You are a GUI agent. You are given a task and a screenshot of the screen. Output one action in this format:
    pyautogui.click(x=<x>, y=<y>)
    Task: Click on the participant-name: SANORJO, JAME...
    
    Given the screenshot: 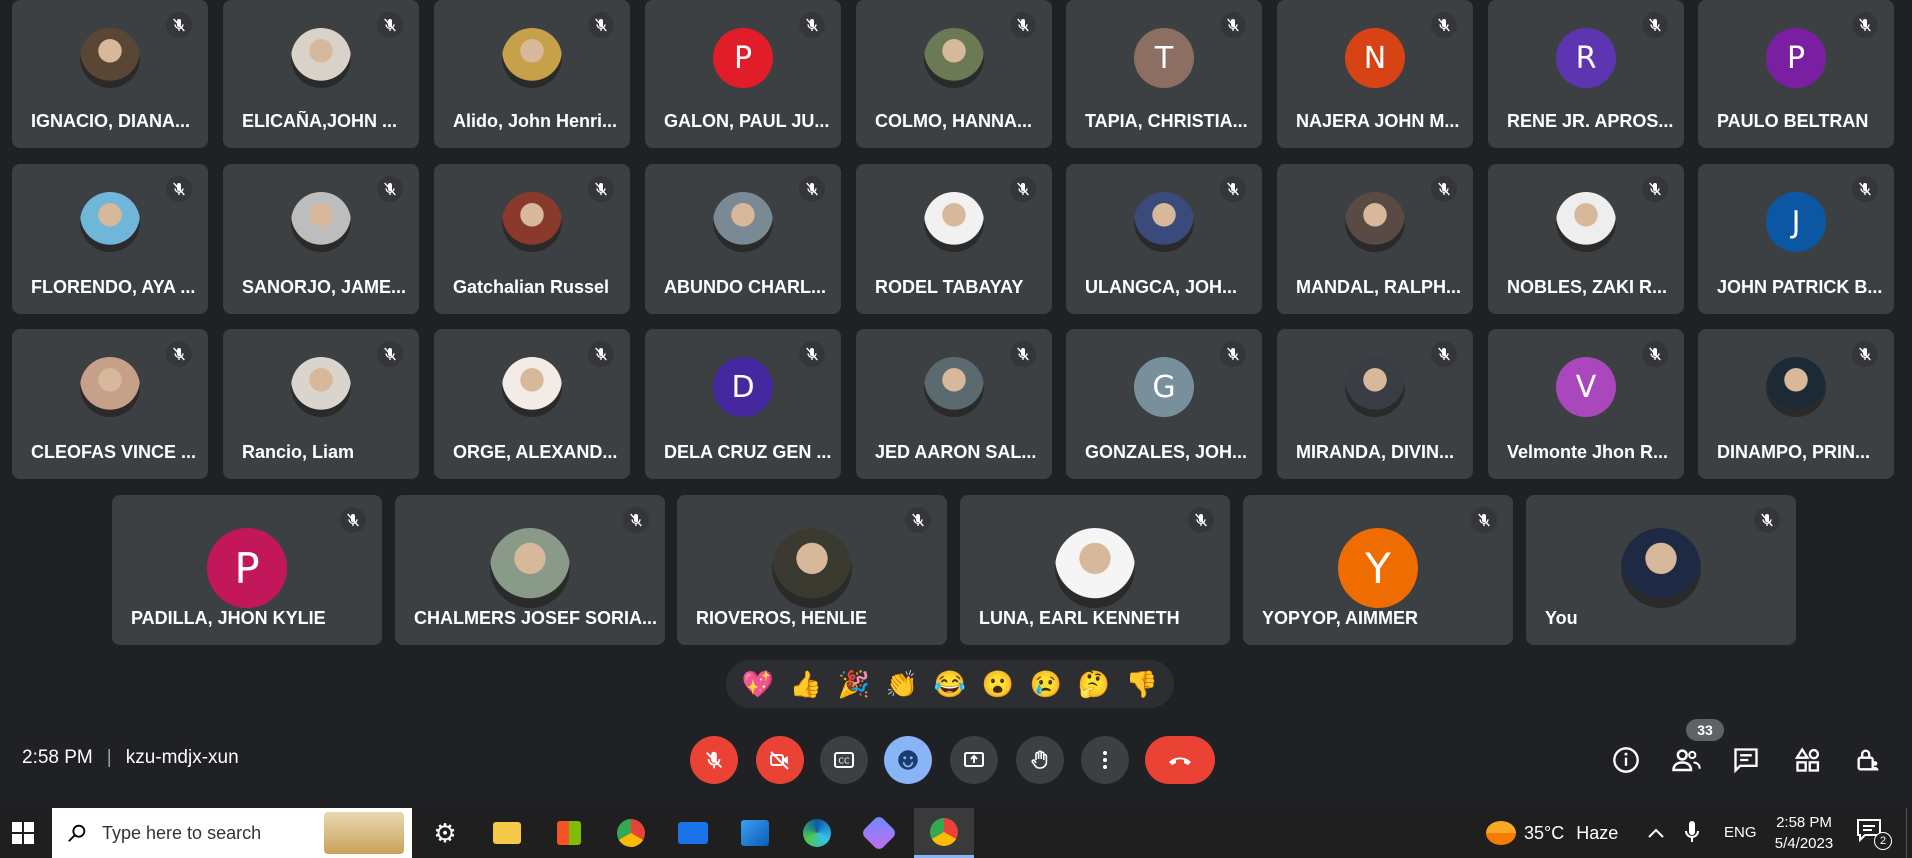 What is the action you would take?
    pyautogui.click(x=324, y=287)
    